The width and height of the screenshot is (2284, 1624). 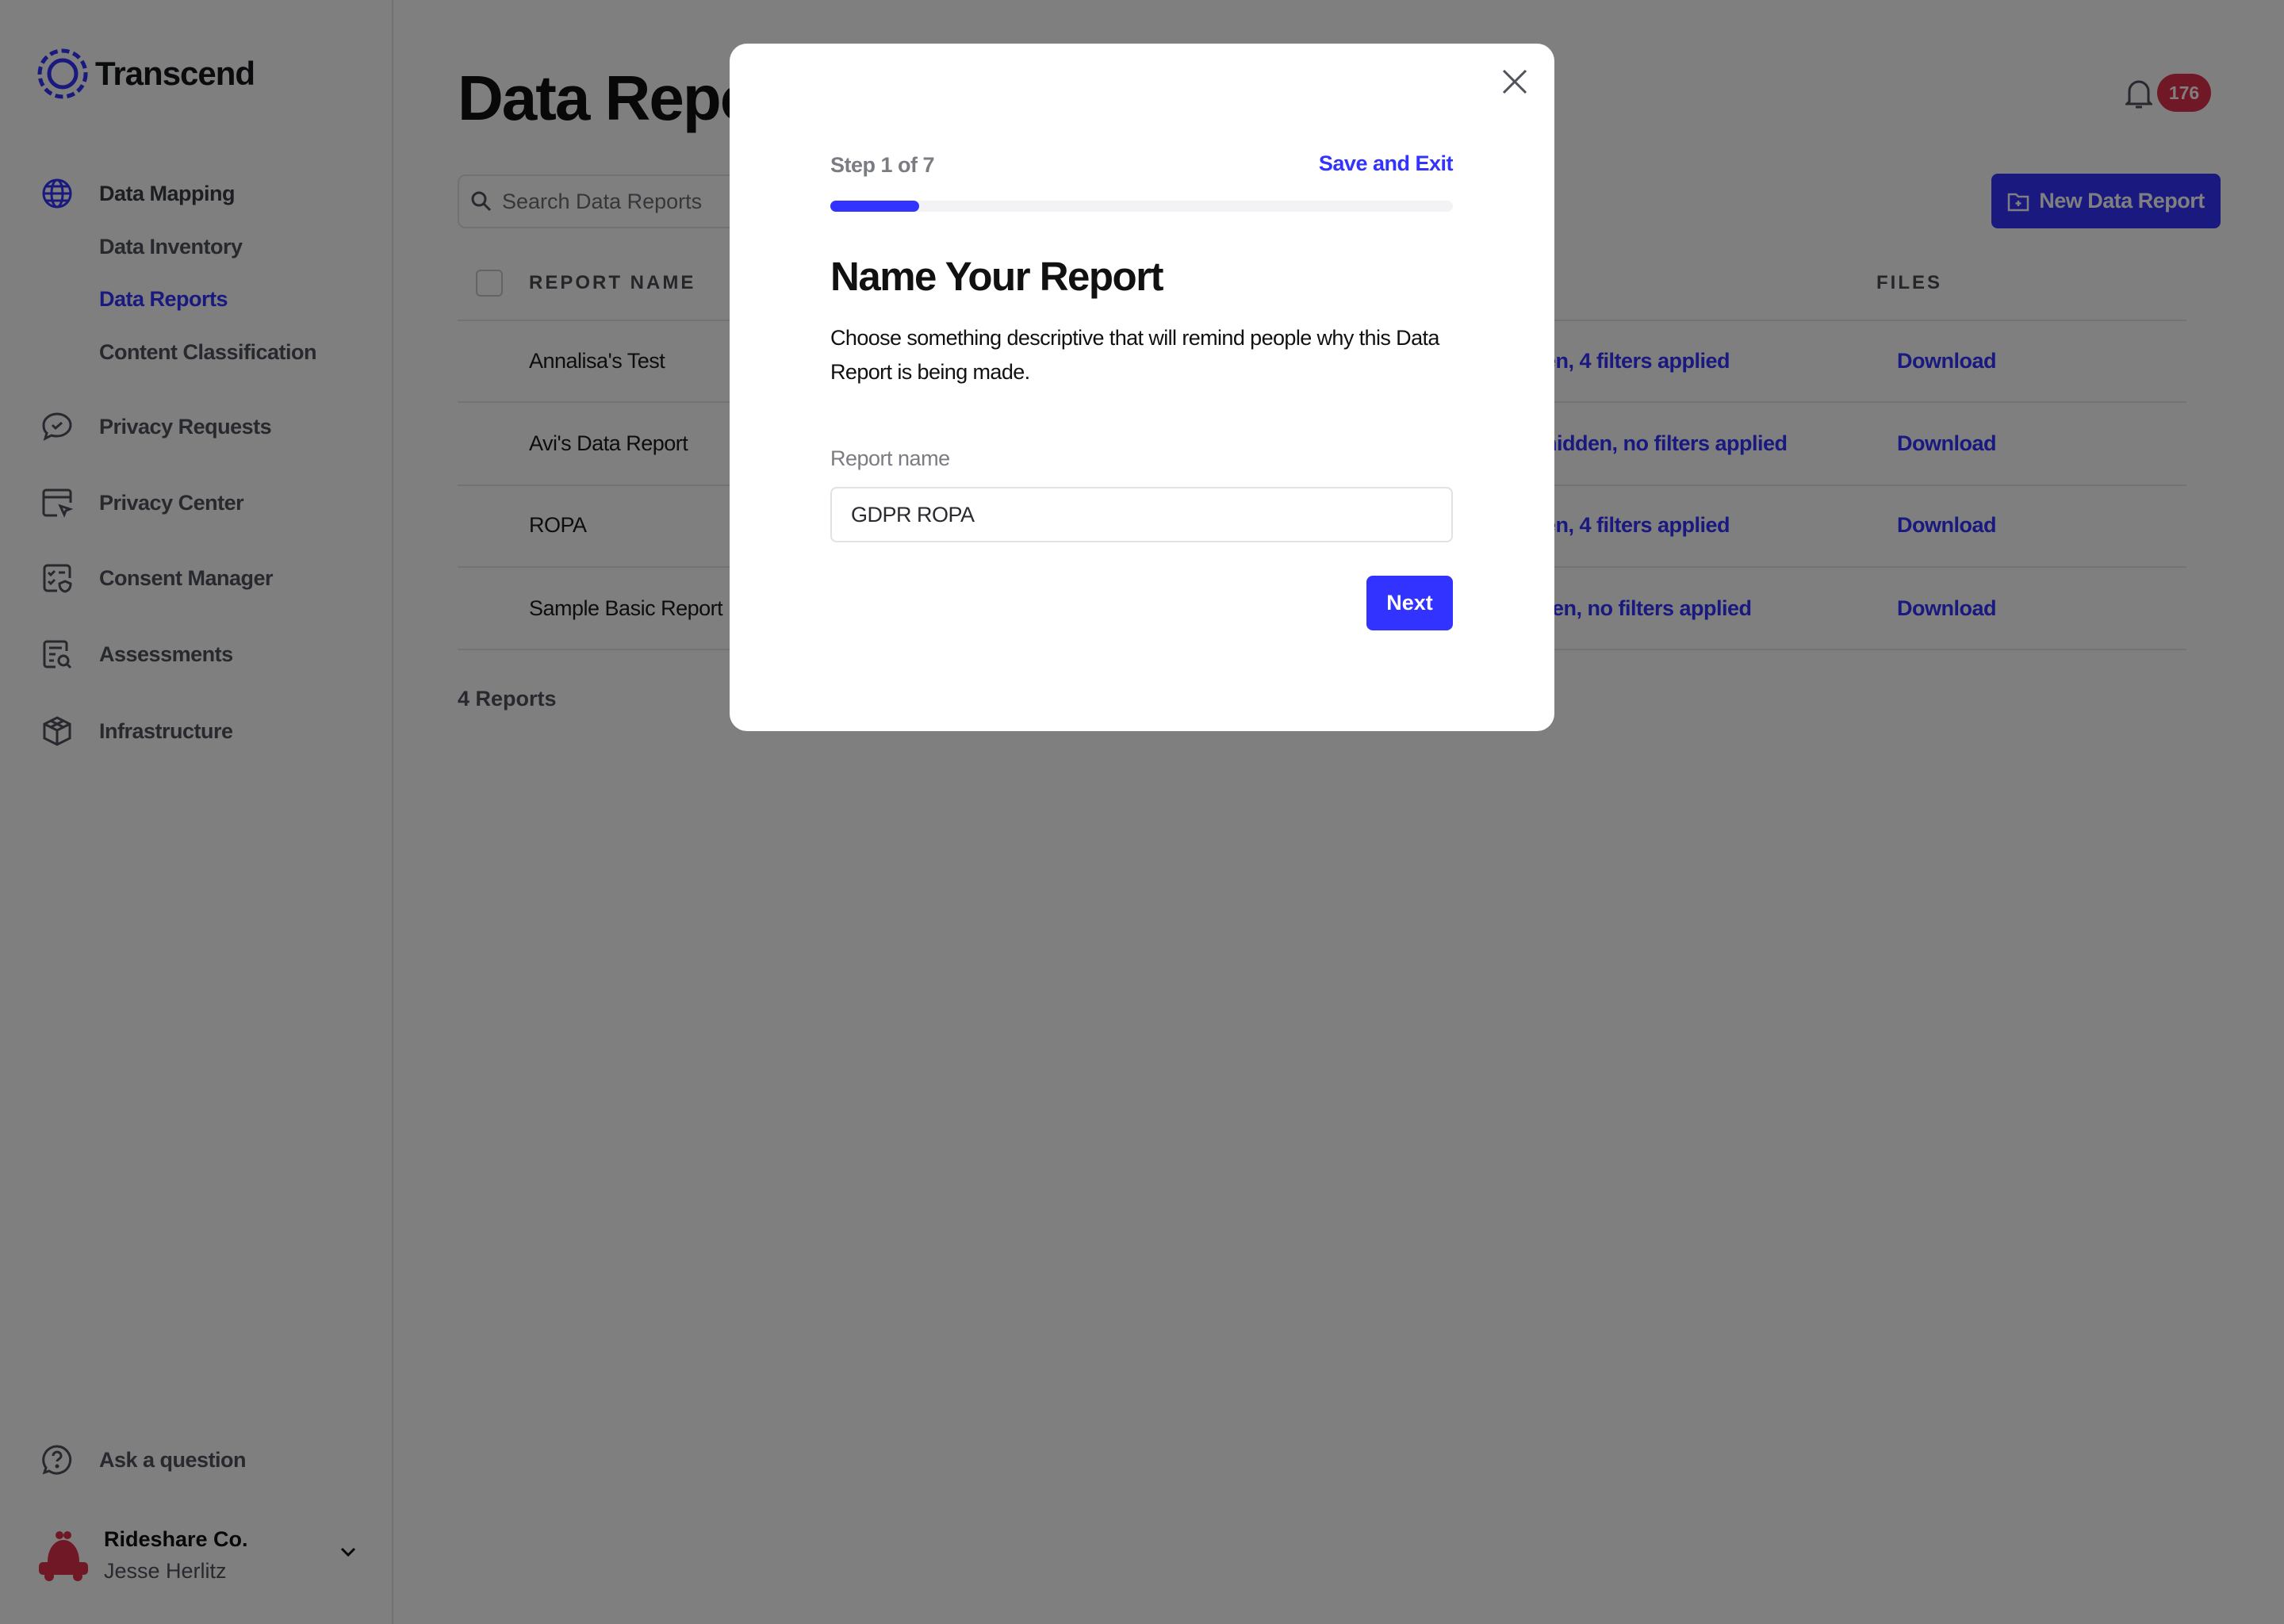 What do you see at coordinates (890, 458) in the screenshot?
I see `report-name-label: Report name` at bounding box center [890, 458].